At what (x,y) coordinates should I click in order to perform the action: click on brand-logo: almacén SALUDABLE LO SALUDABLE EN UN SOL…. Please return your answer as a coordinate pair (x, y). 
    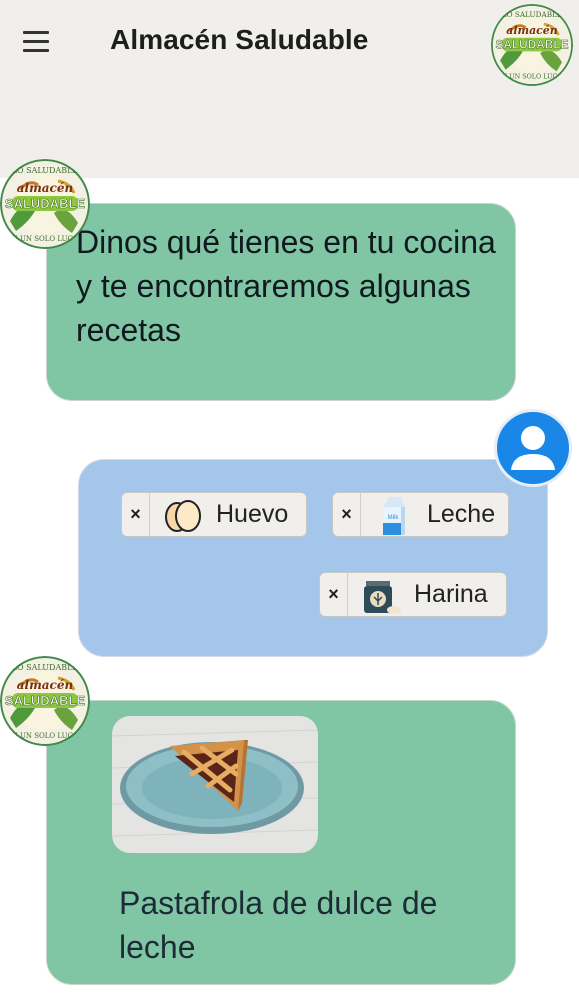
    Looking at the image, I should click on (532, 45).